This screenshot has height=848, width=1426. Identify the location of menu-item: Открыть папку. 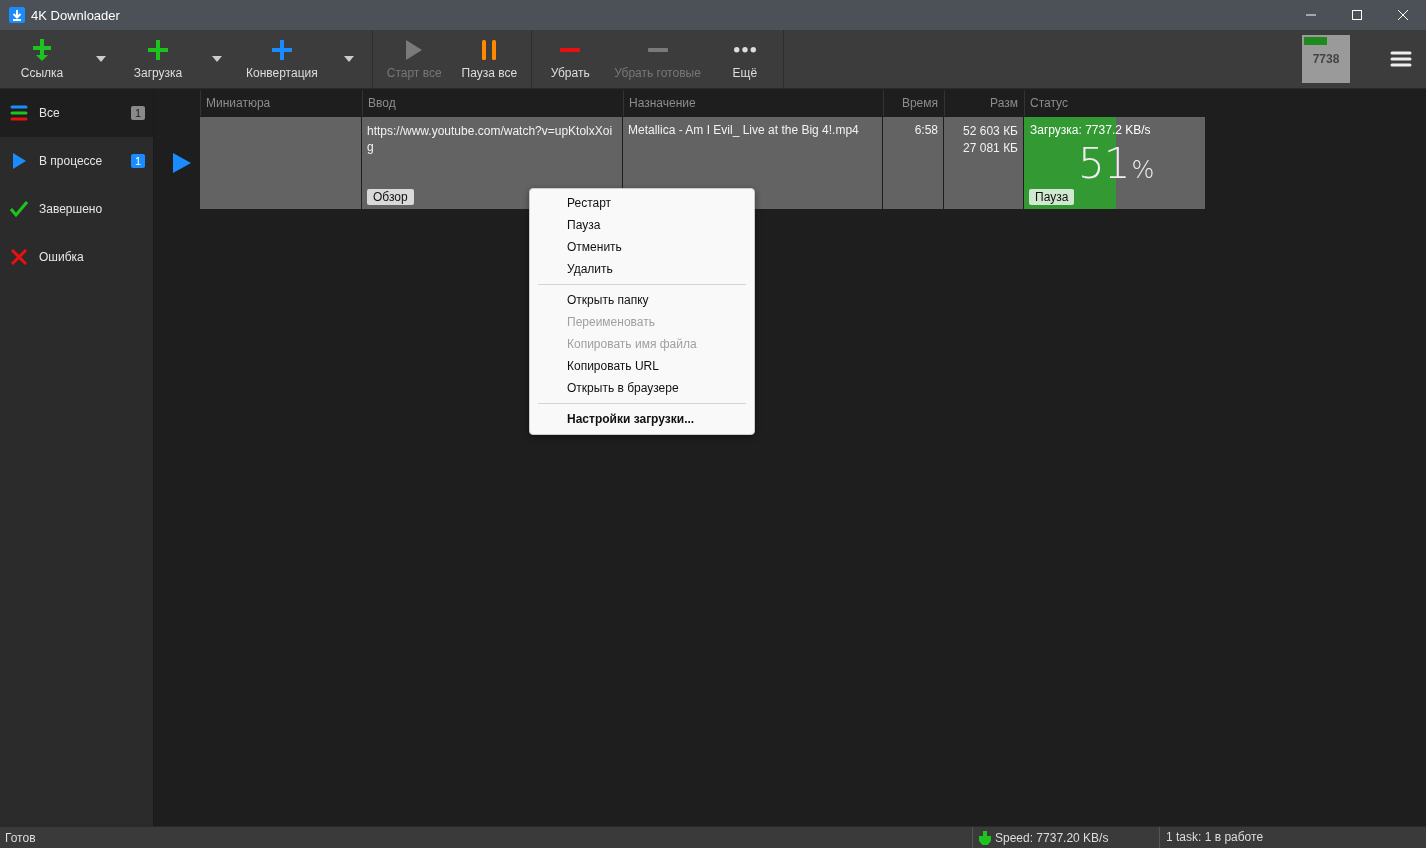
(642, 300).